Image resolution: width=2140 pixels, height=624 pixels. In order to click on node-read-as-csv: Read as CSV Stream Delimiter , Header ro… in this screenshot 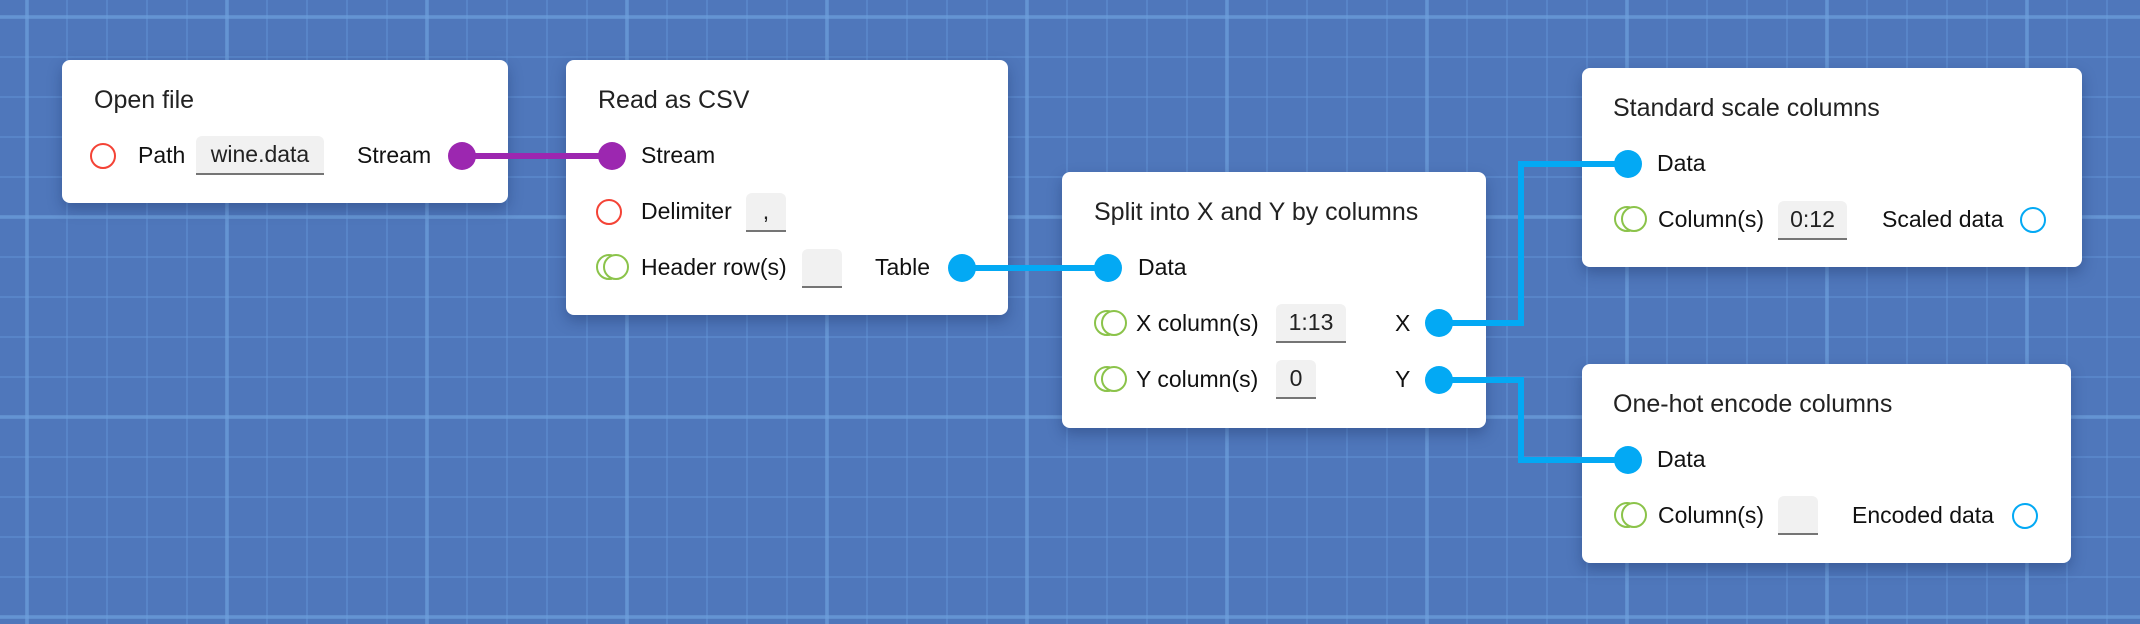, I will do `click(787, 187)`.